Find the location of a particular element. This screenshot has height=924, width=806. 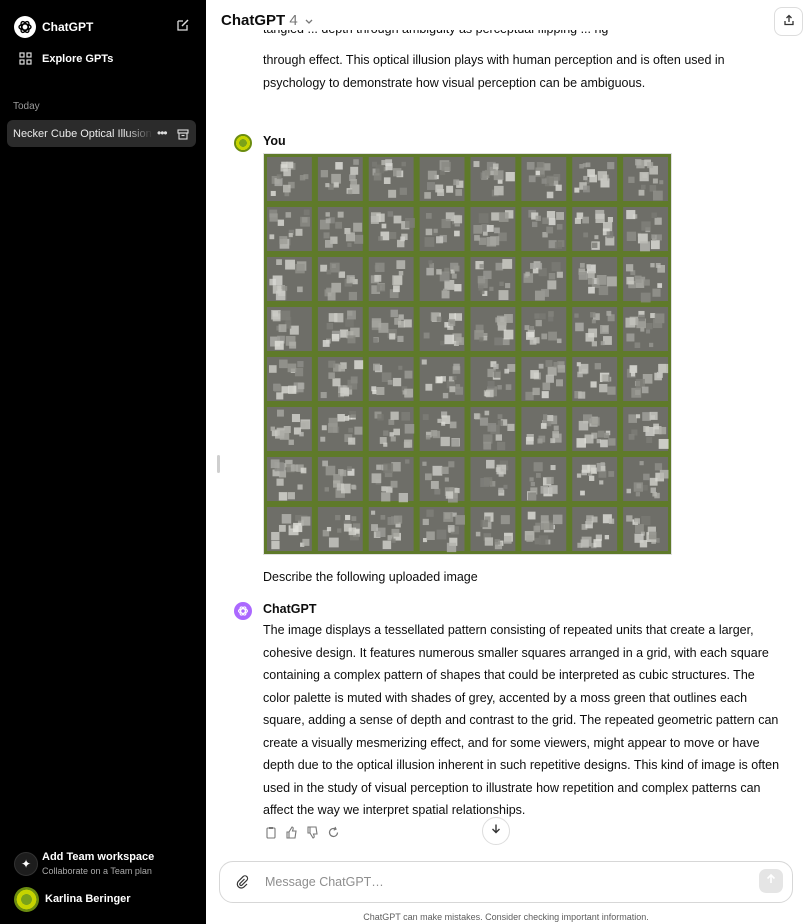

sidebar-resize-handle is located at coordinates (218, 464).